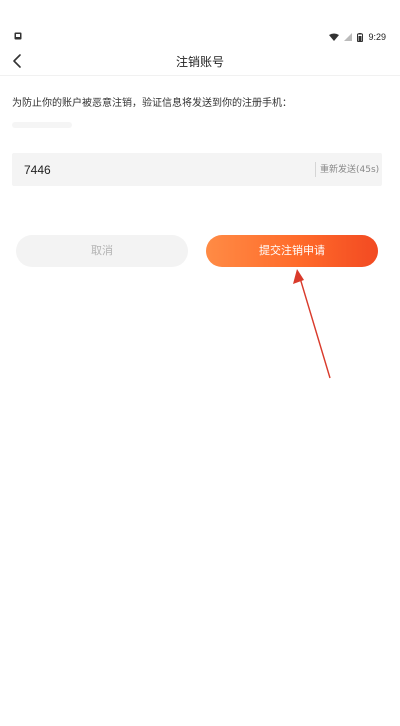  Describe the element at coordinates (18, 36) in the screenshot. I see `notification-icon` at that location.